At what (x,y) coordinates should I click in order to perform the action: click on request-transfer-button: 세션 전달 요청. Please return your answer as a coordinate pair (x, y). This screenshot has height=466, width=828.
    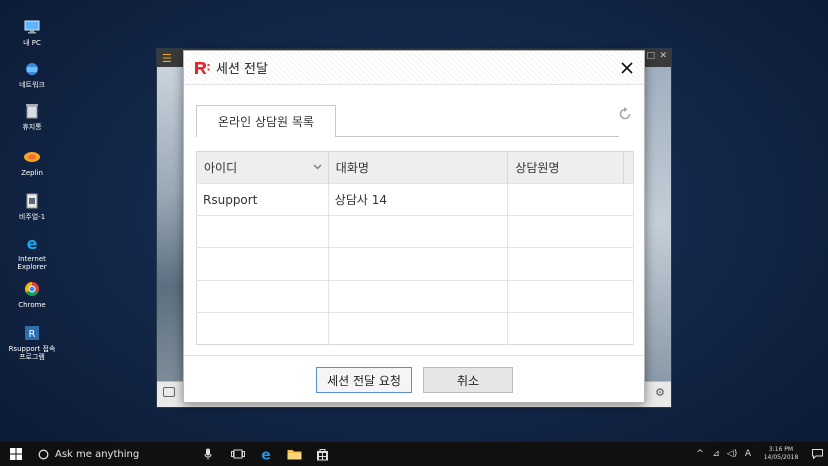
    Looking at the image, I should click on (364, 380).